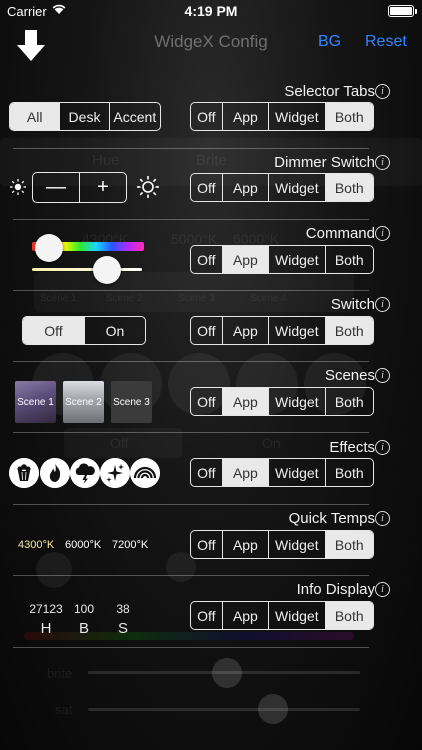  Describe the element at coordinates (134, 116) in the screenshot. I see `tab-accent: Accent` at that location.